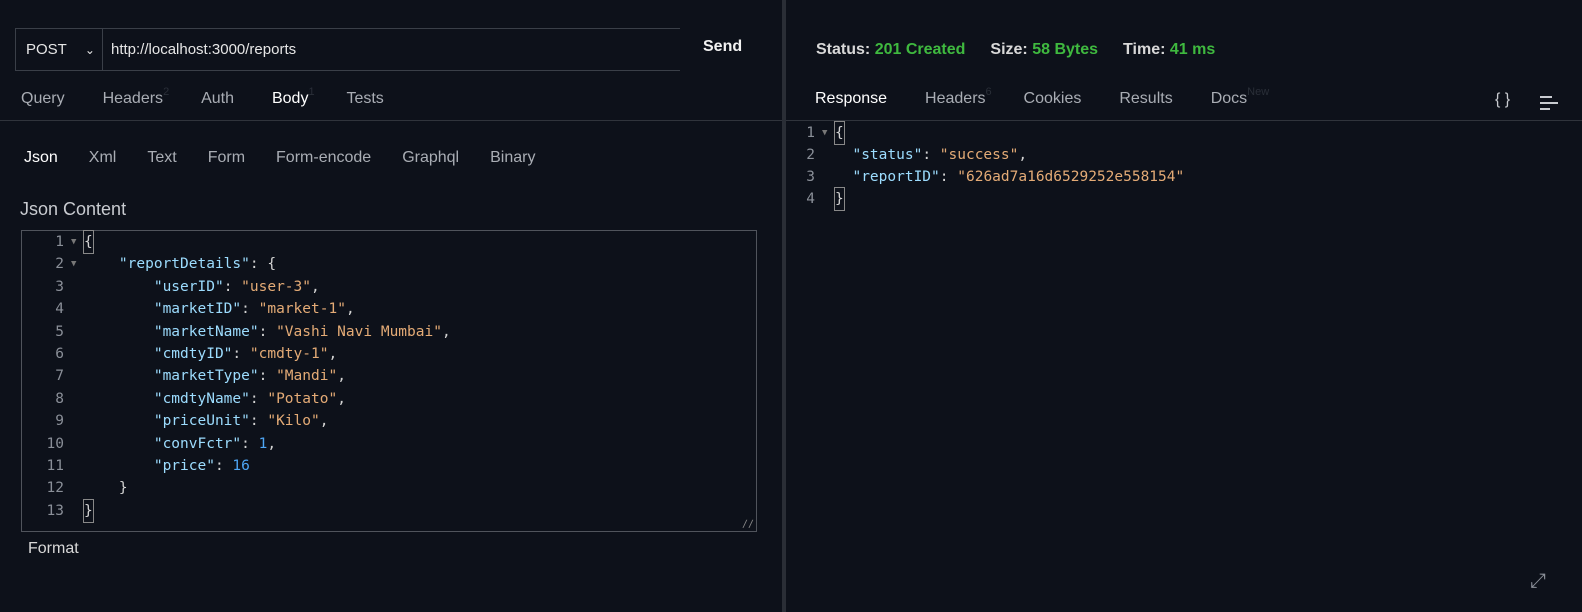  What do you see at coordinates (1071, 177) in the screenshot?
I see `code-token: "626ad7a16d6529252e558154"` at bounding box center [1071, 177].